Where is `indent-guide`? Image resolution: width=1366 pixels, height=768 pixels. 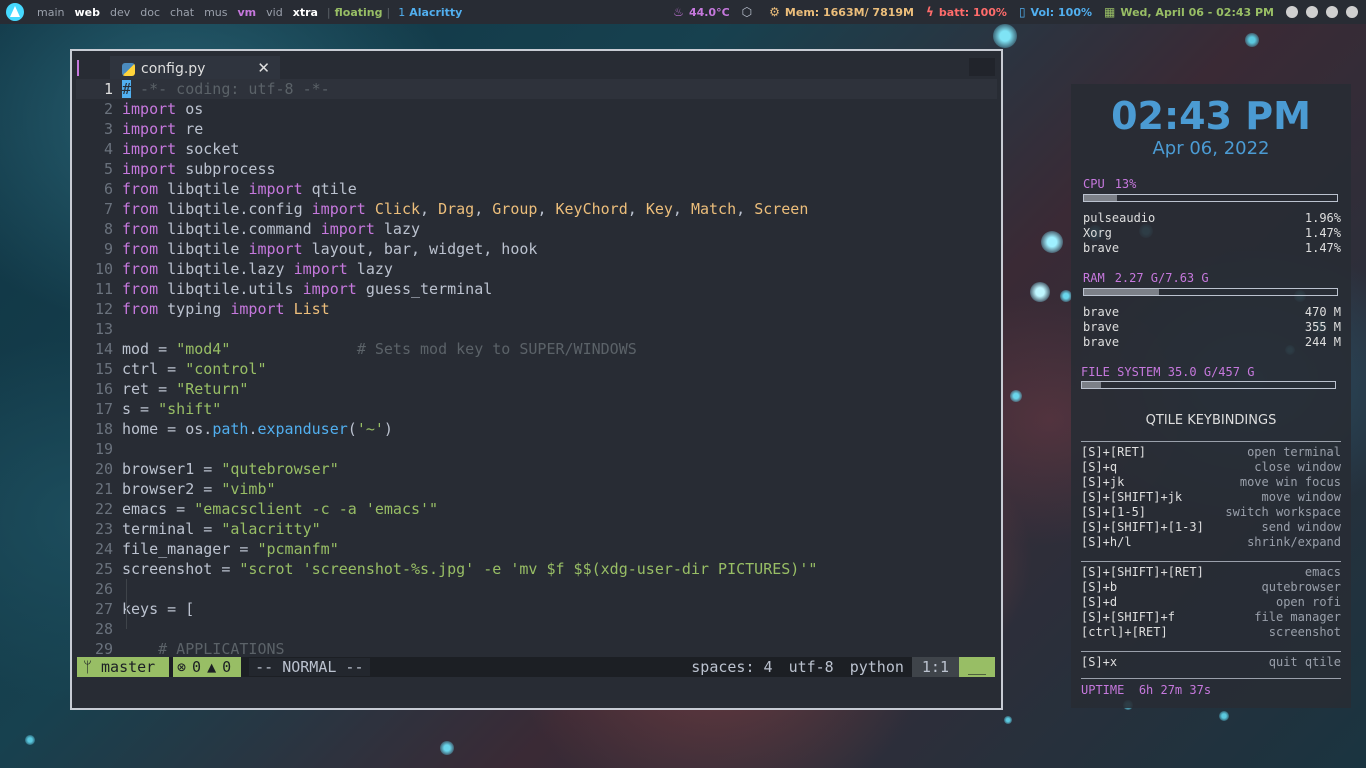 indent-guide is located at coordinates (126, 604).